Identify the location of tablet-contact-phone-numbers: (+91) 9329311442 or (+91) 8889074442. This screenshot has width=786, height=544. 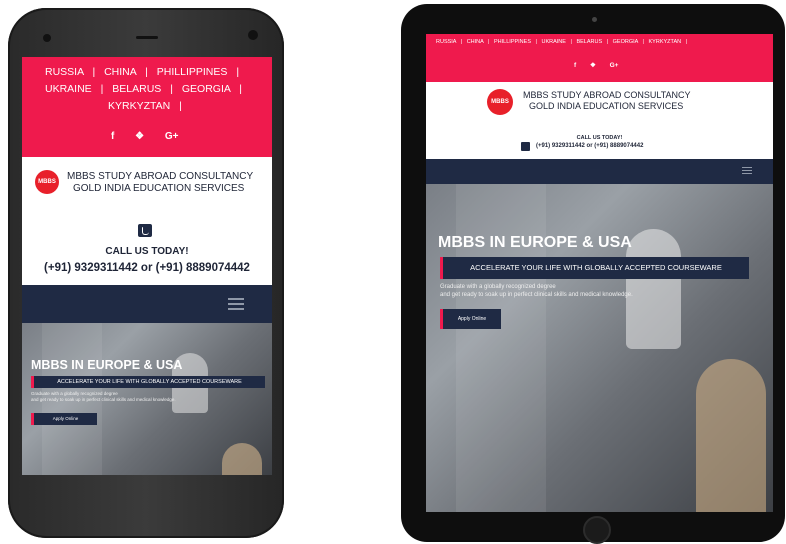
(589, 146).